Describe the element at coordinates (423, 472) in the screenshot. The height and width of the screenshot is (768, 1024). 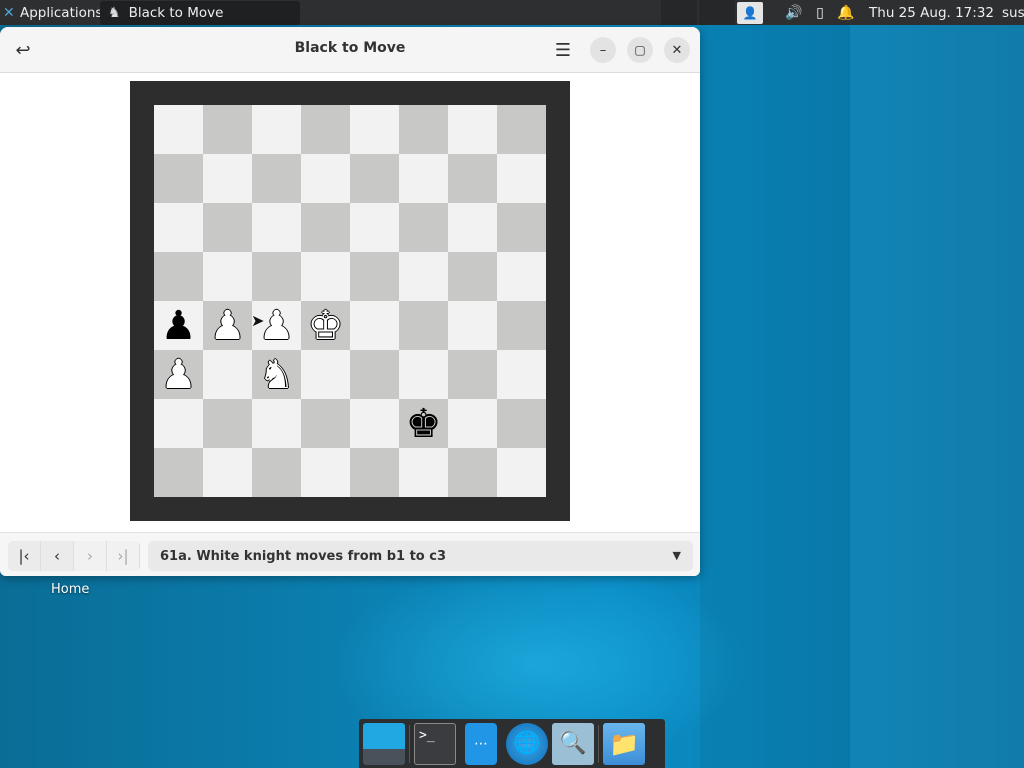
I see `square-f1` at that location.